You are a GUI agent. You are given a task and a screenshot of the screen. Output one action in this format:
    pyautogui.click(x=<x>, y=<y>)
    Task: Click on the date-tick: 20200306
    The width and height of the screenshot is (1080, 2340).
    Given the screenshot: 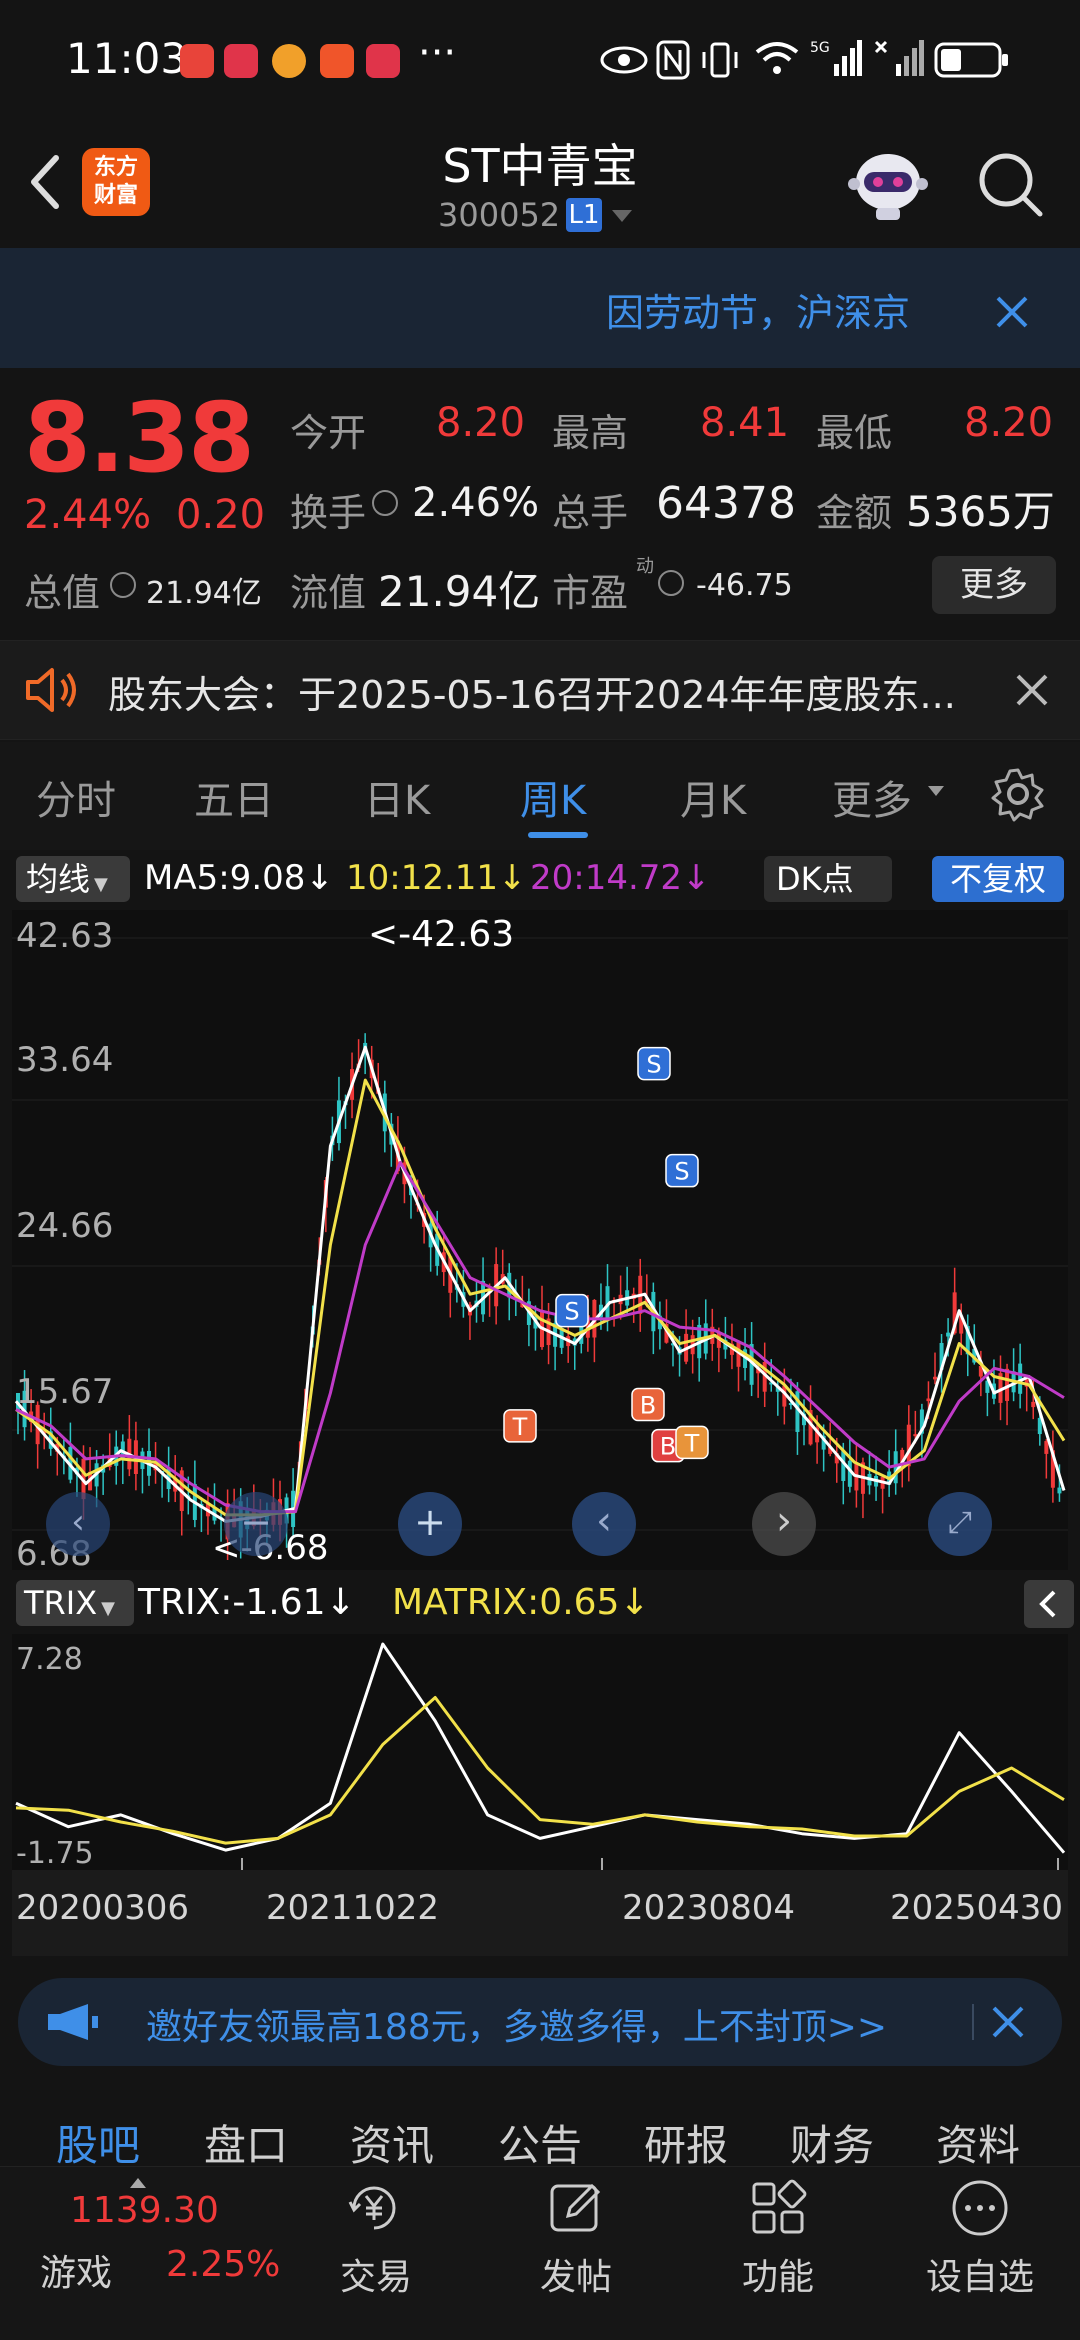 What is the action you would take?
    pyautogui.click(x=103, y=1908)
    